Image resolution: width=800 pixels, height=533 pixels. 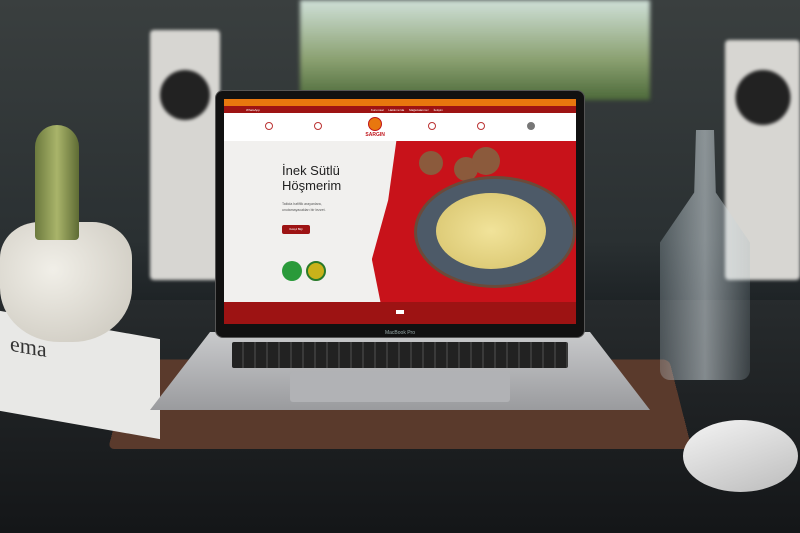 What do you see at coordinates (66, 282) in the screenshot?
I see `plant-pot` at bounding box center [66, 282].